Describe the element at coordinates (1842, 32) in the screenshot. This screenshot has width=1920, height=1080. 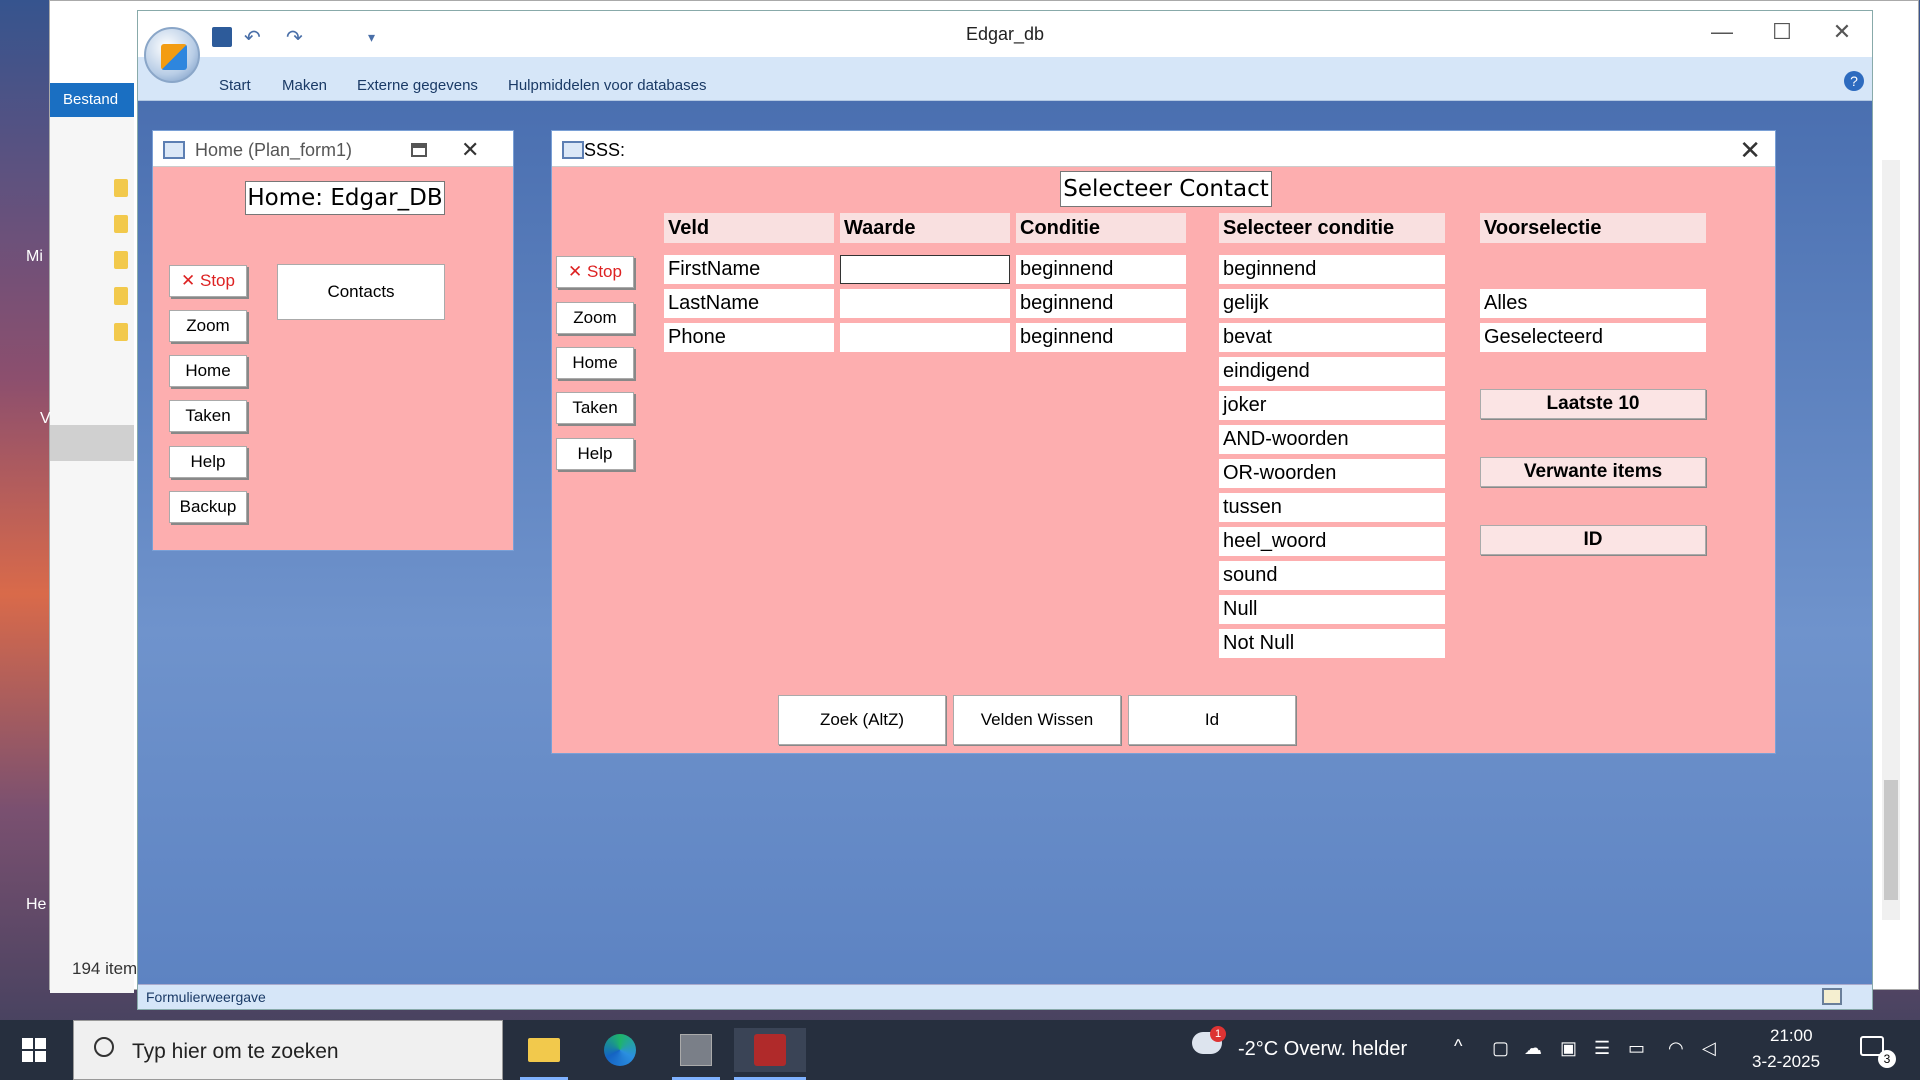
I see `close-button: ✕` at that location.